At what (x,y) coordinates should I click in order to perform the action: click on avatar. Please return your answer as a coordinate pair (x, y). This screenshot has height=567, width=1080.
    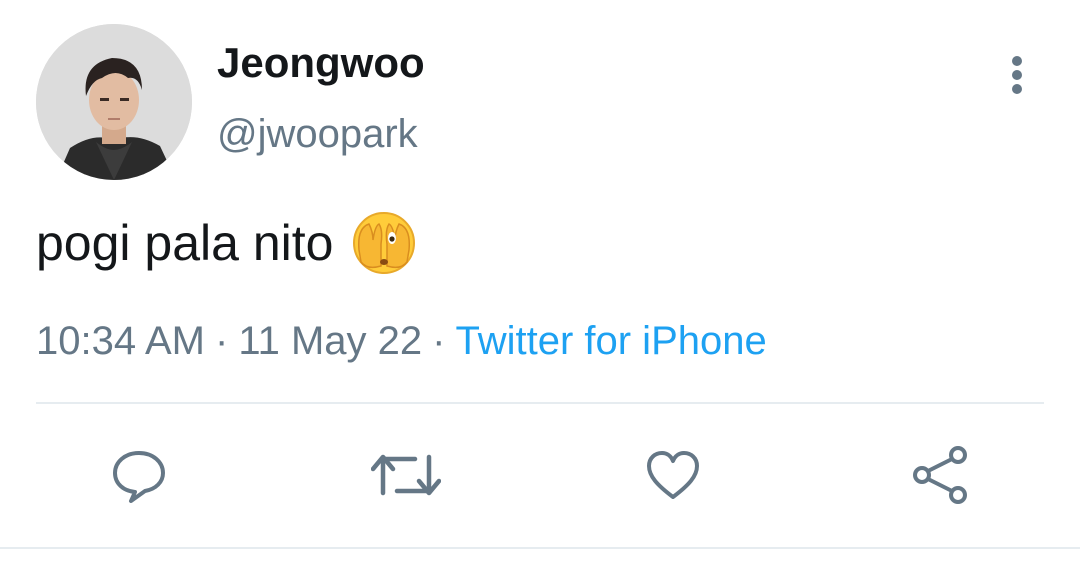
    Looking at the image, I should click on (114, 102).